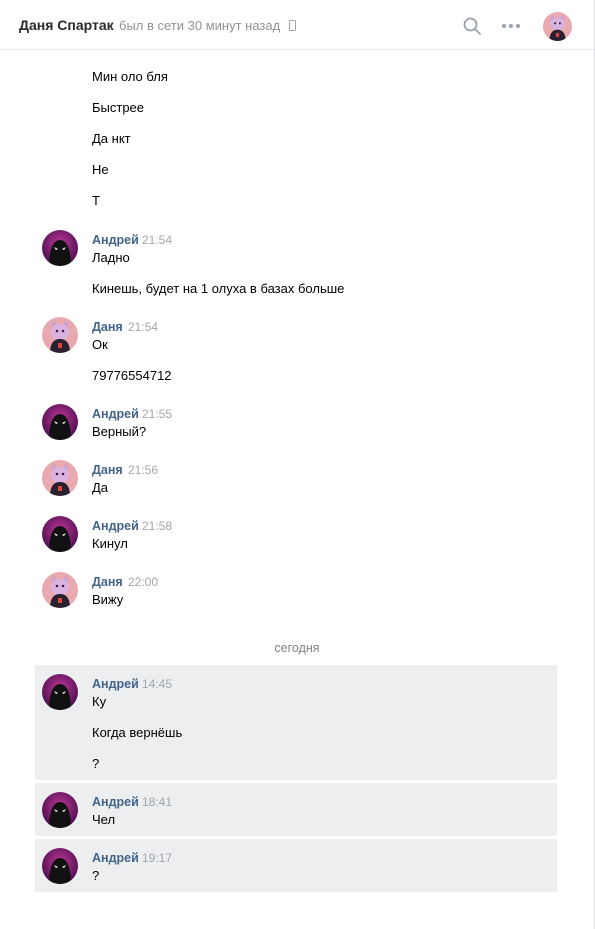  I want to click on message-time: 21:55, so click(157, 414).